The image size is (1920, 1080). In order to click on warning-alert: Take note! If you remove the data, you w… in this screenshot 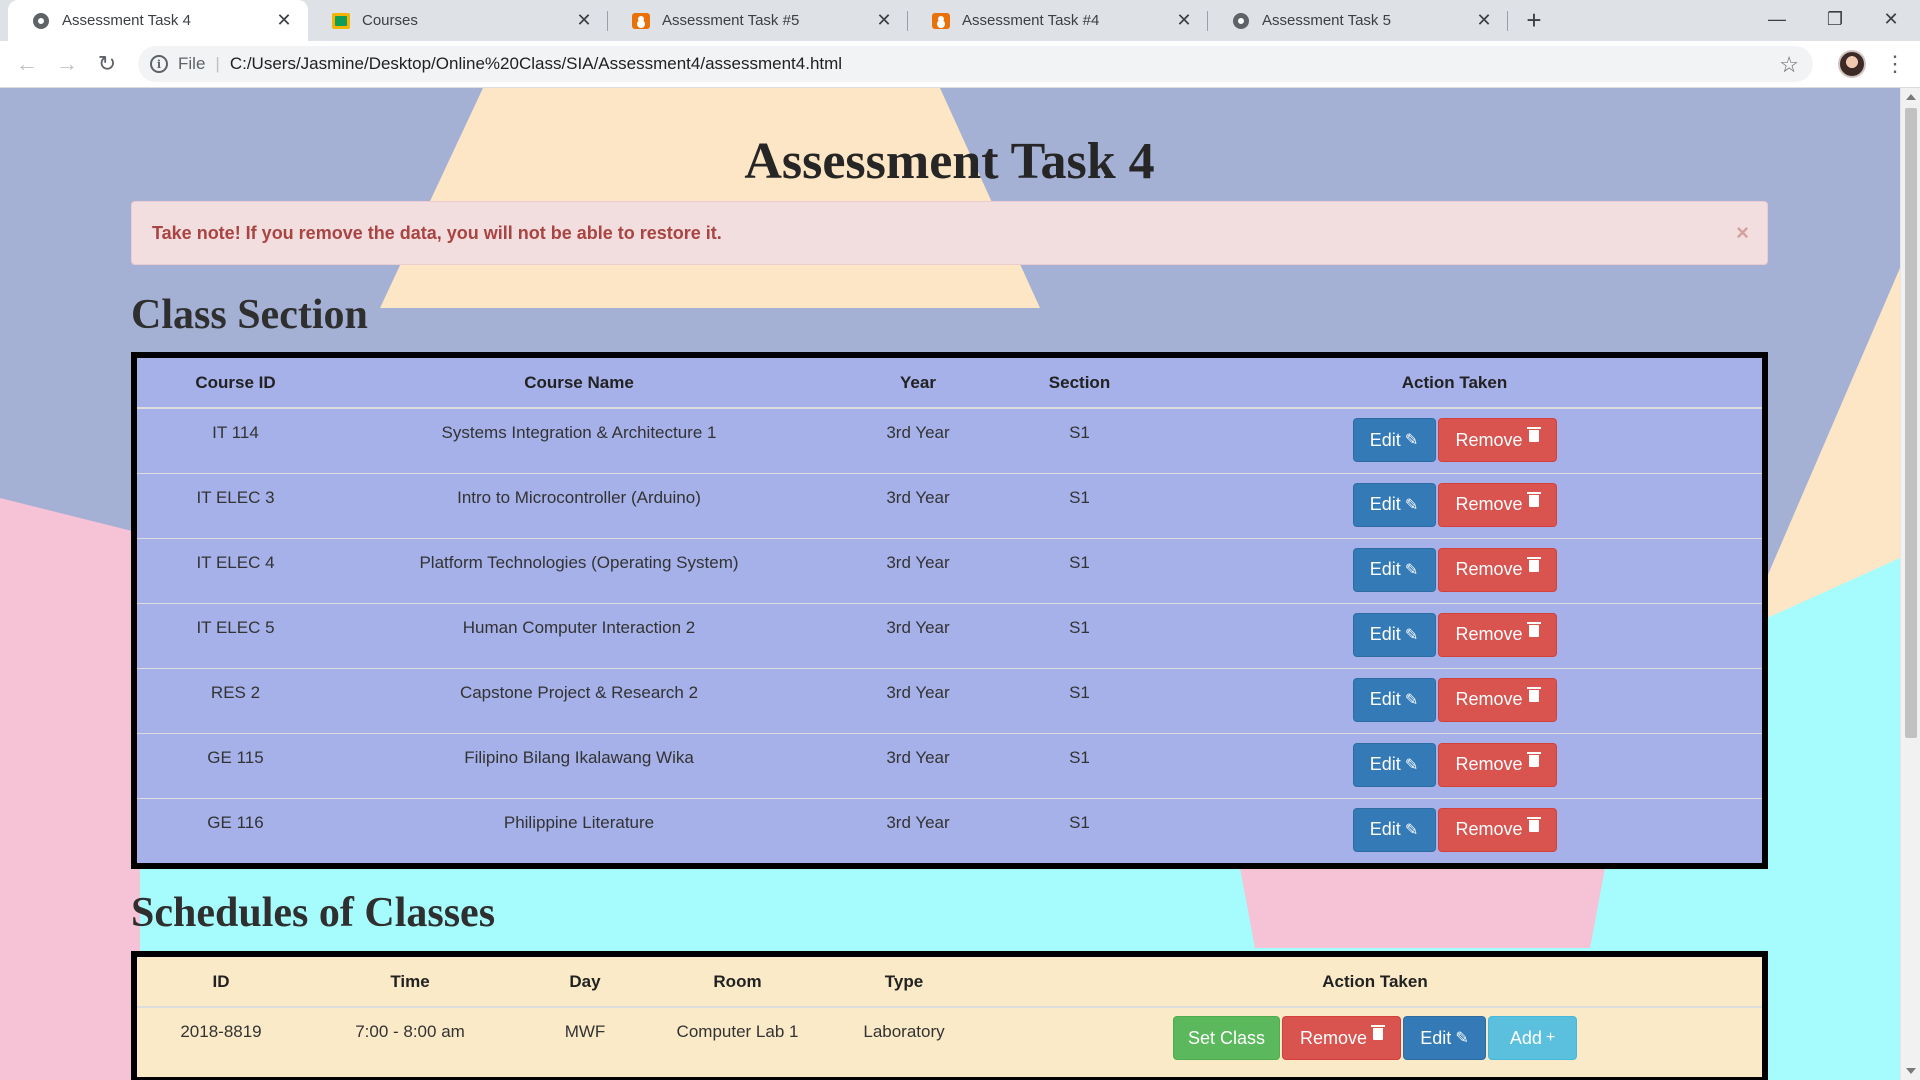, I will do `click(949, 233)`.